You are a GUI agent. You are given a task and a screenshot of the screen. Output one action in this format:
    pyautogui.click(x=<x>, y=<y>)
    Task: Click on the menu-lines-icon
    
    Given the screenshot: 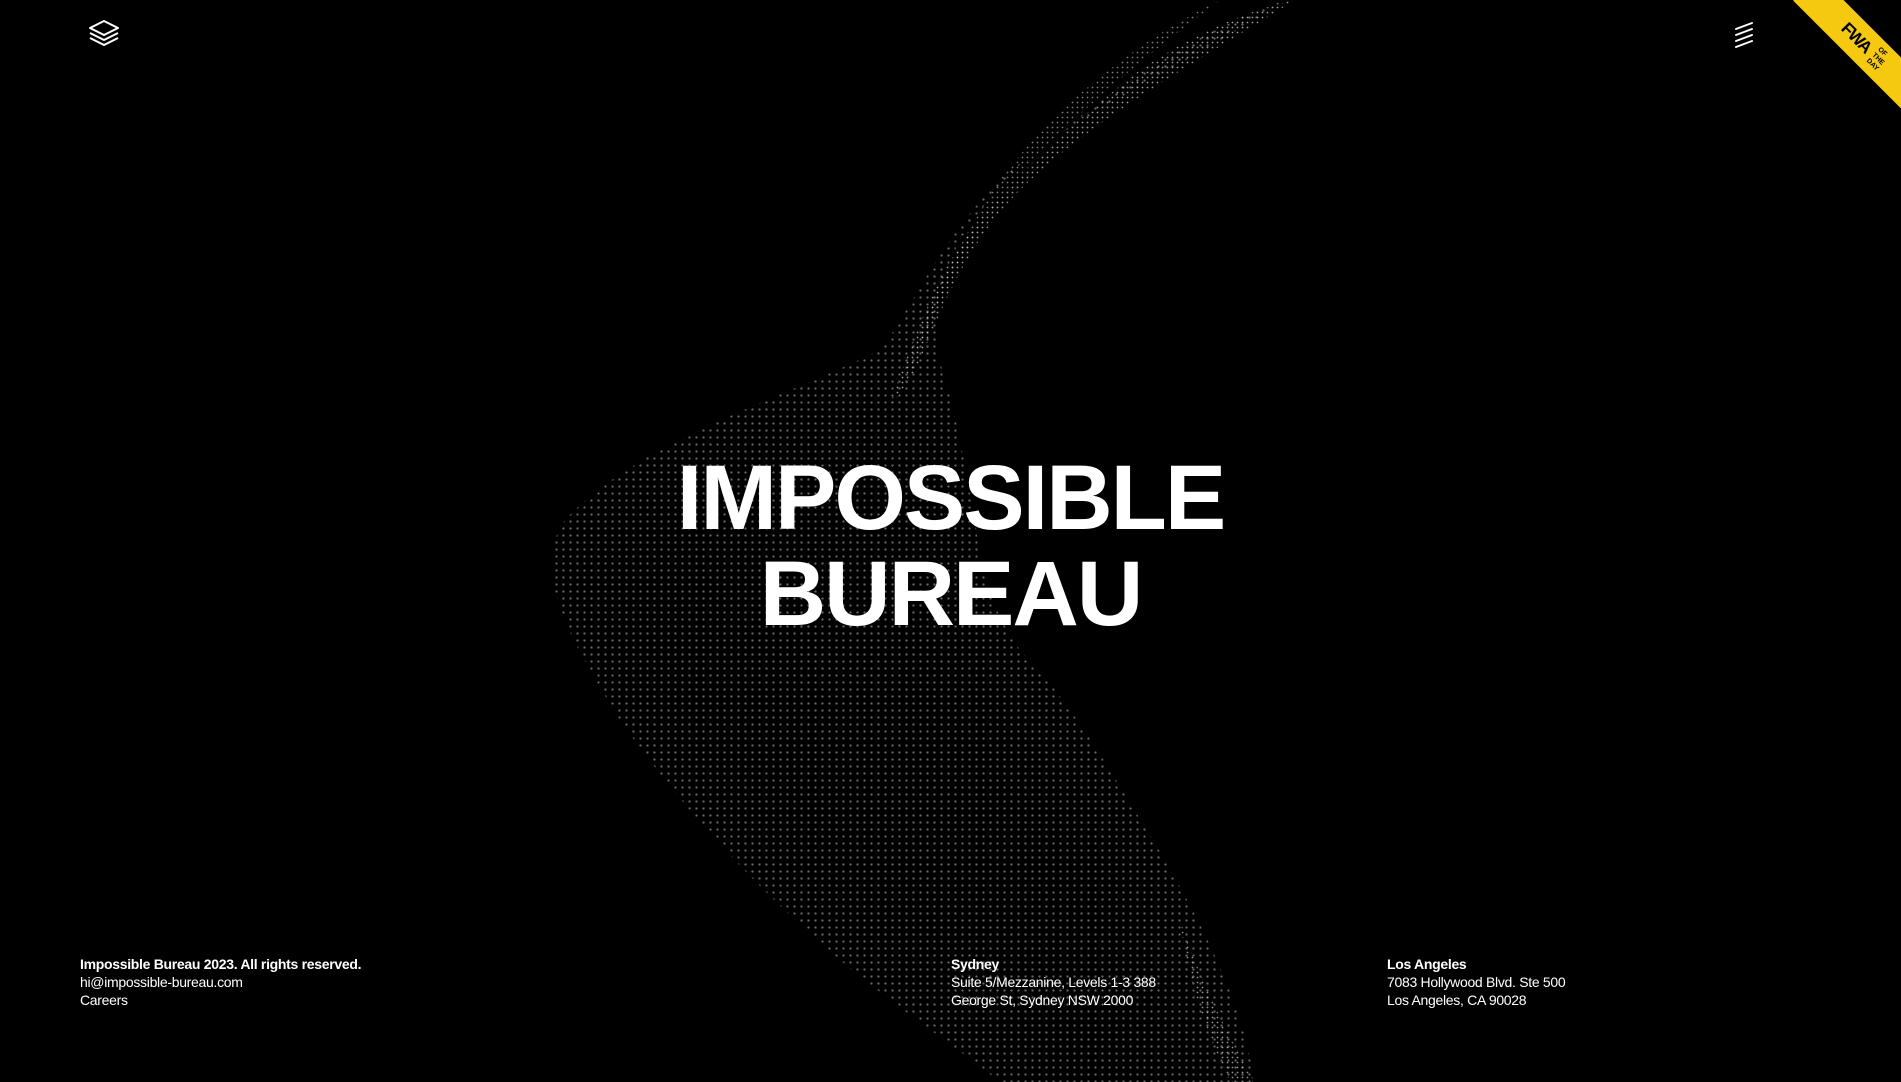 What is the action you would take?
    pyautogui.click(x=1744, y=35)
    